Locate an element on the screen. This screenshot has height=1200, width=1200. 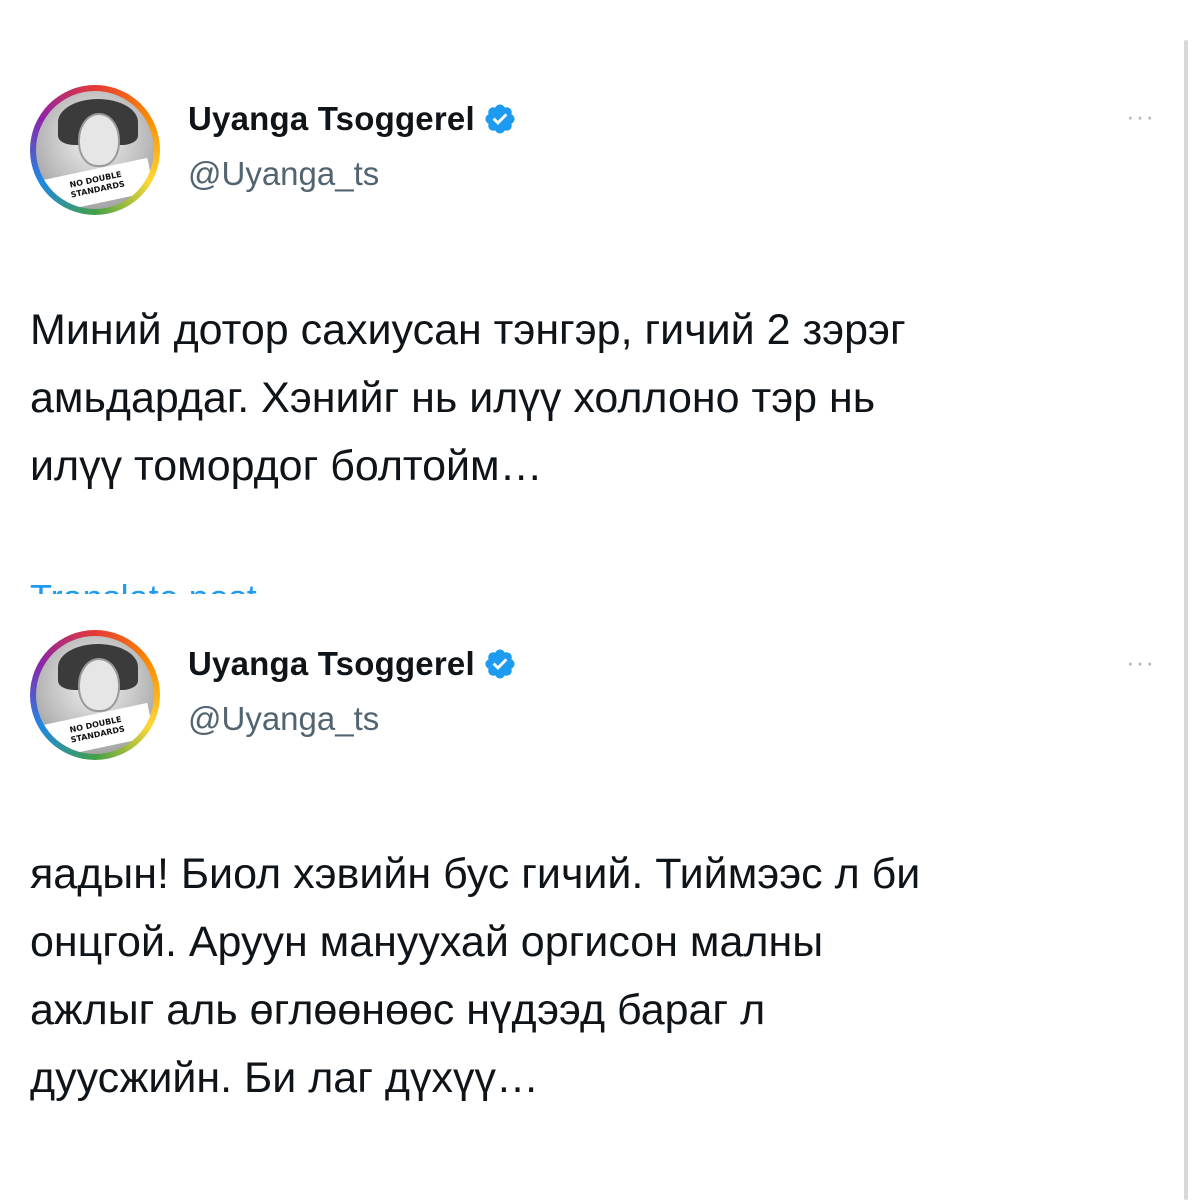
translate-post-link: Translate post is located at coordinates (143, 587).